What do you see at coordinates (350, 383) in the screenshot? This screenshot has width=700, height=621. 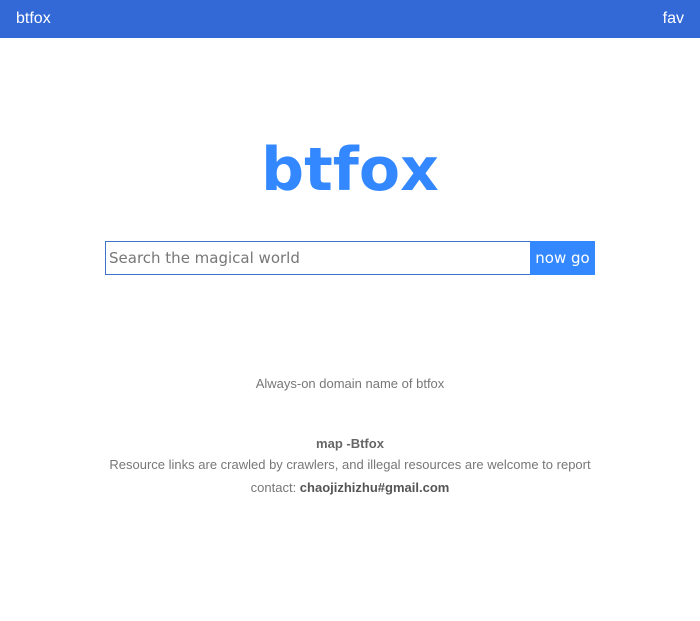 I see `tagline: Always-on domain name of btfox` at bounding box center [350, 383].